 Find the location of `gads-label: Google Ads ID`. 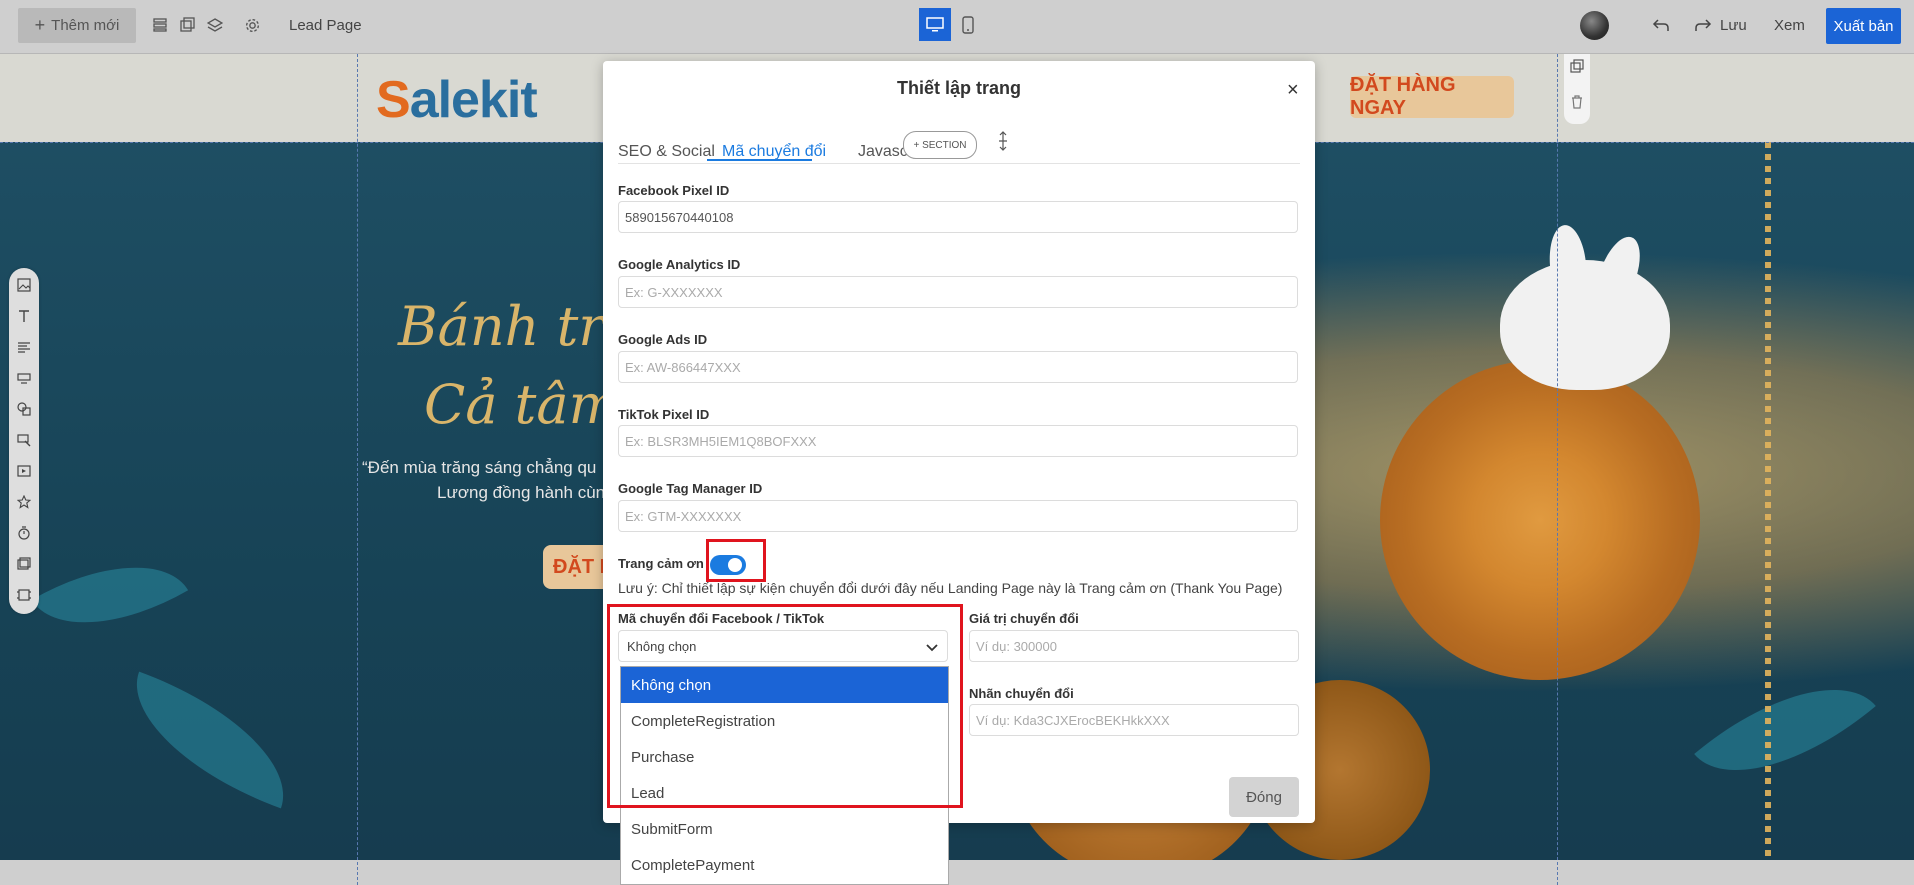

gads-label: Google Ads ID is located at coordinates (663, 339).